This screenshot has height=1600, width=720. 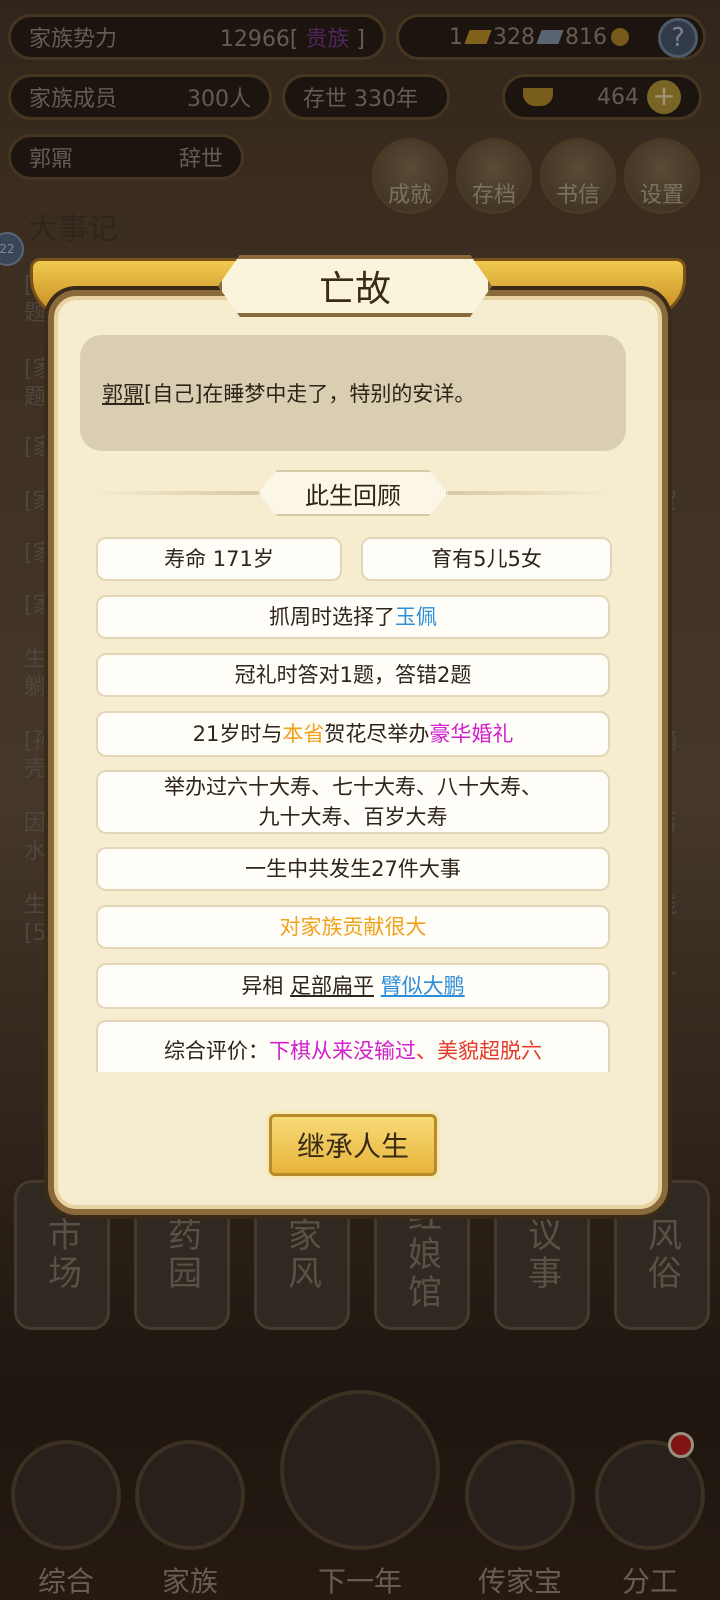 What do you see at coordinates (355, 286) in the screenshot?
I see `dialog-title: 亡故` at bounding box center [355, 286].